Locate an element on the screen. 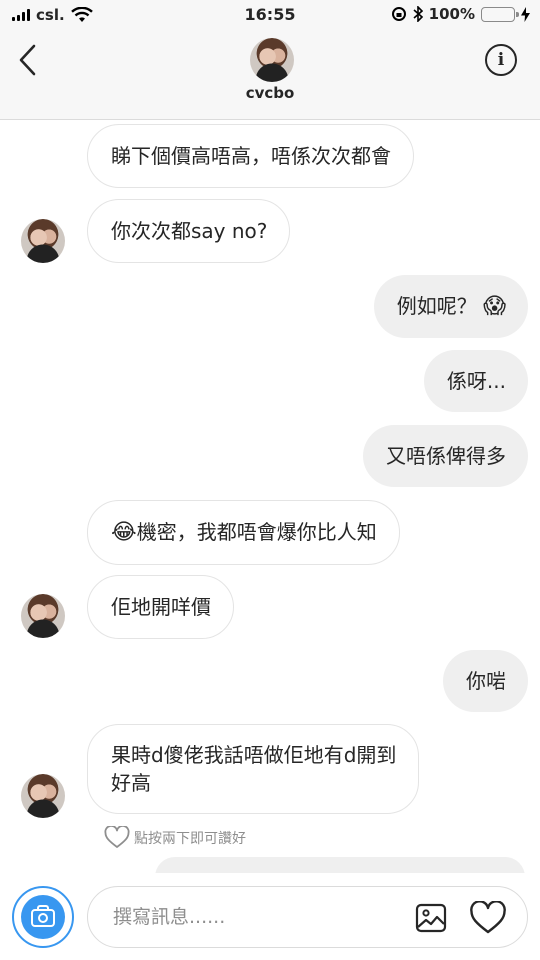  double-tap-like-hint: 點按兩下即可讚好 is located at coordinates (175, 837).